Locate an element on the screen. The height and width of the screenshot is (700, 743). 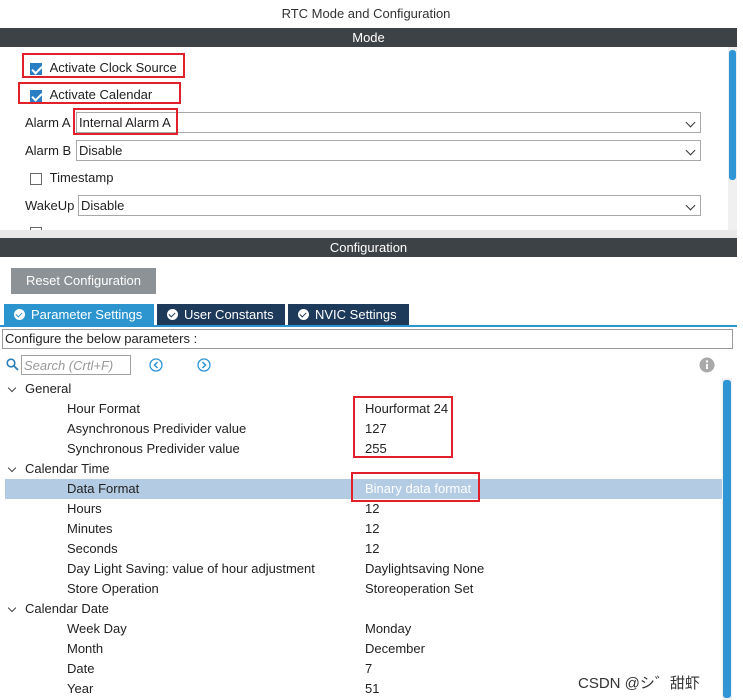
tab-underline is located at coordinates (368, 326).